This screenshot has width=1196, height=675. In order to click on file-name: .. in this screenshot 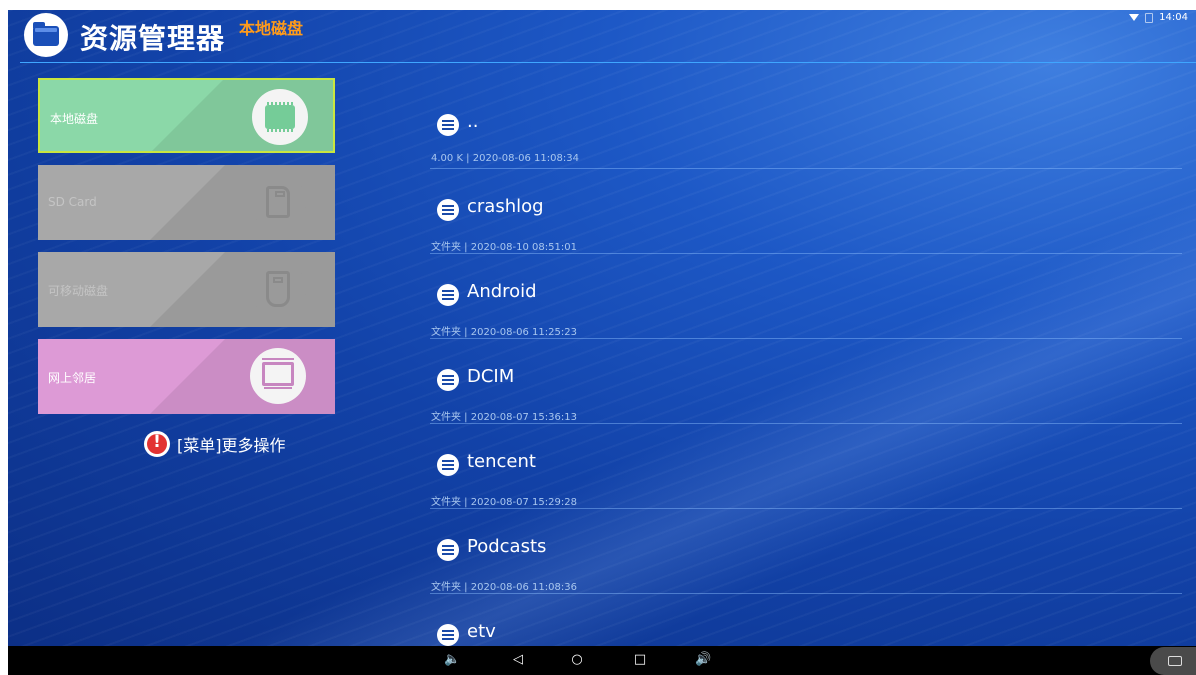, I will do `click(473, 121)`.